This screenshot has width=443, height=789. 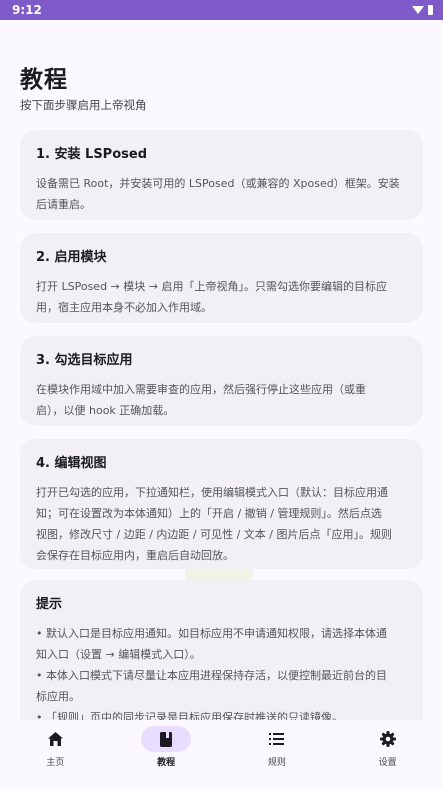 I want to click on status-icons, so click(x=422, y=10).